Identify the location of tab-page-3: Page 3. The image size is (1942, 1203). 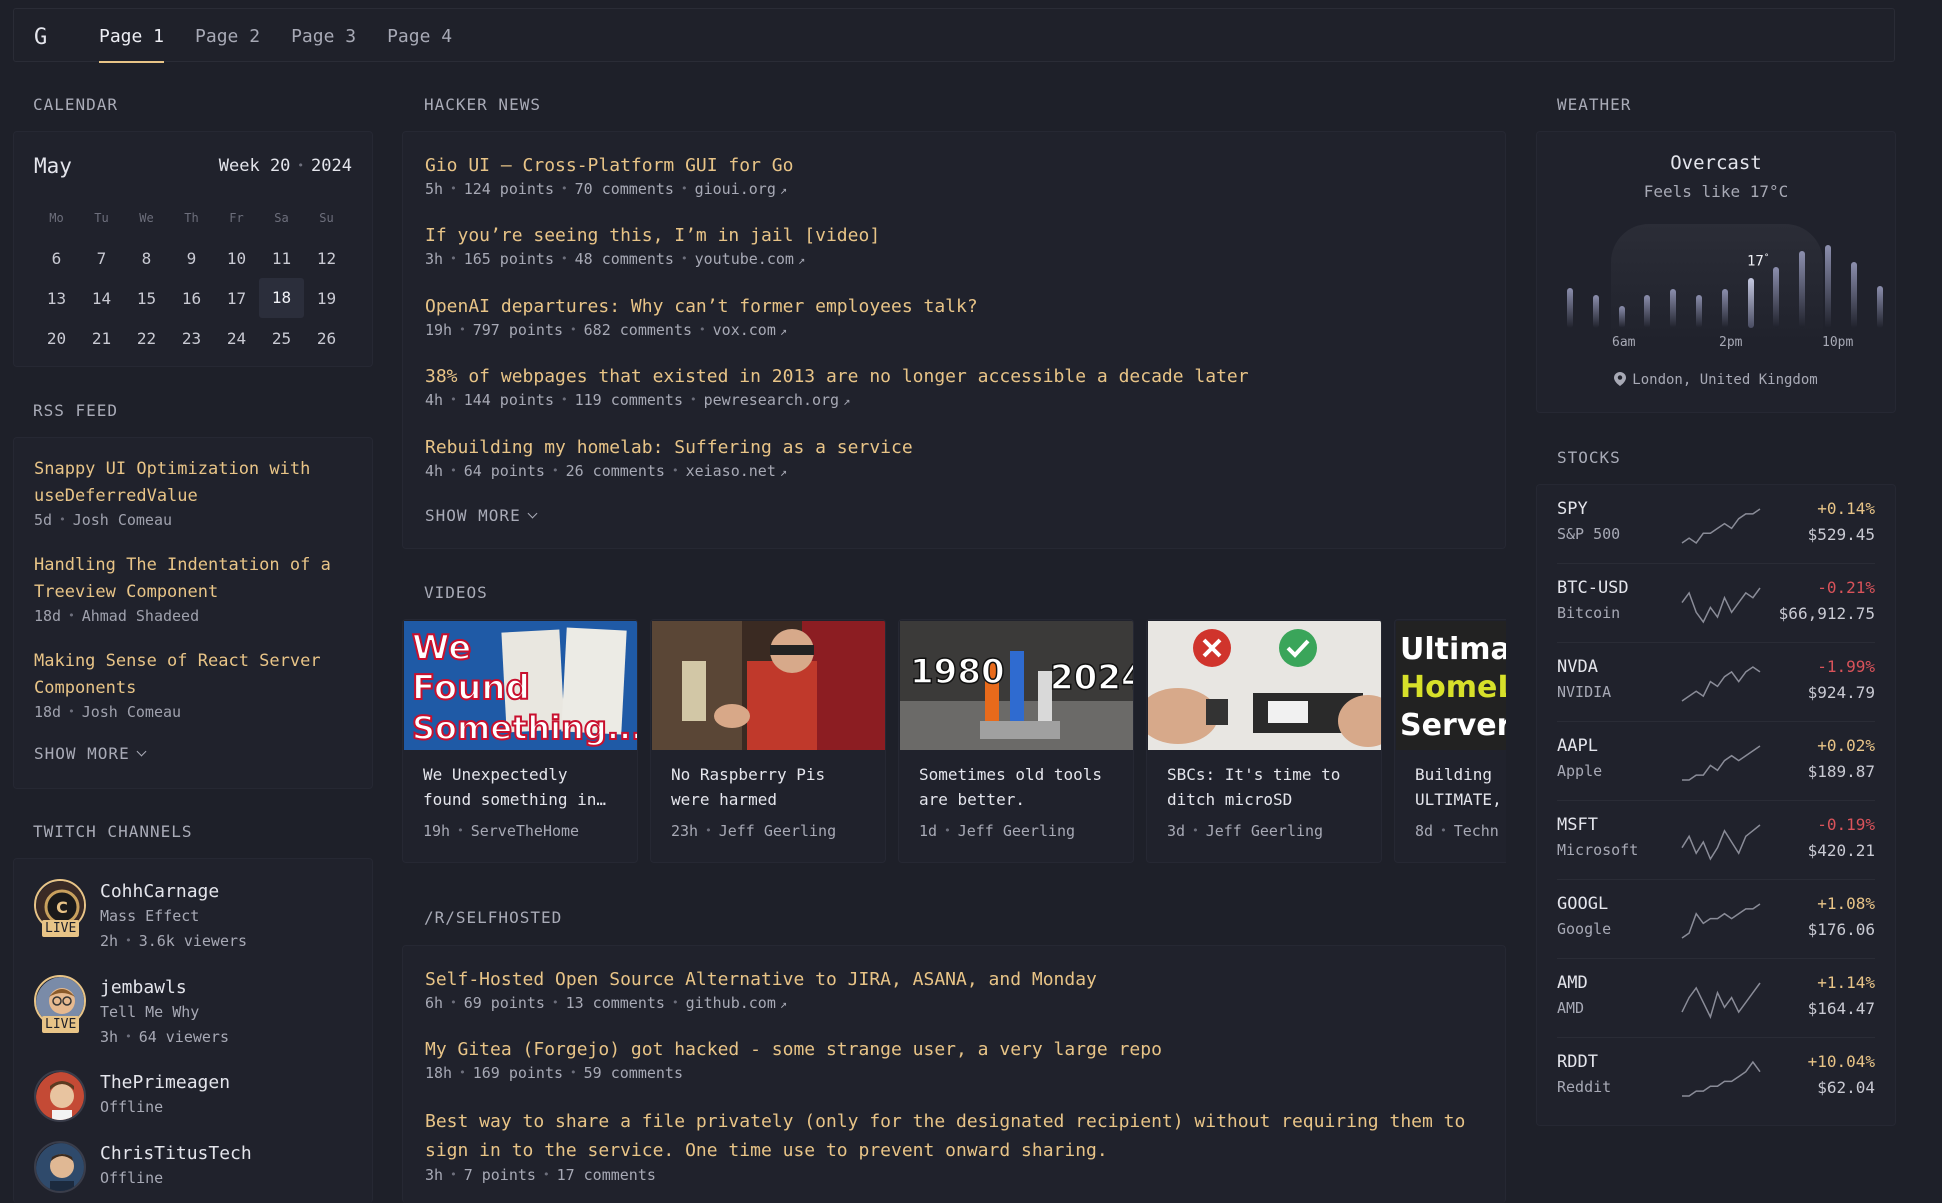
(323, 36).